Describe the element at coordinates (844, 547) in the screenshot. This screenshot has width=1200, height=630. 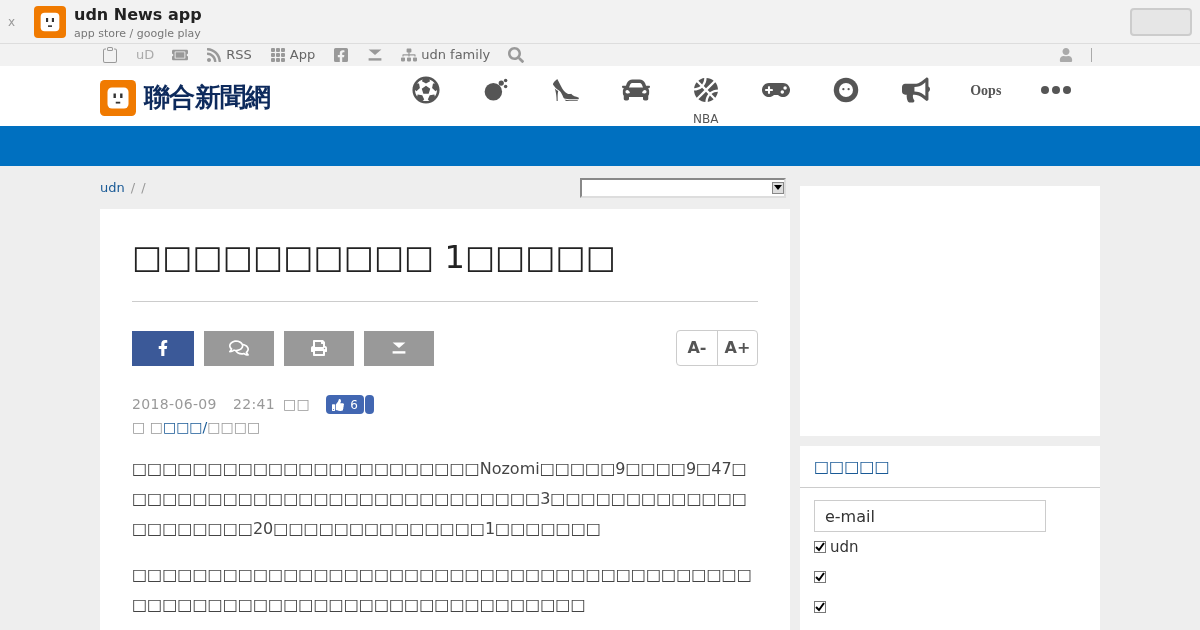
I see `option-label: udn` at that location.